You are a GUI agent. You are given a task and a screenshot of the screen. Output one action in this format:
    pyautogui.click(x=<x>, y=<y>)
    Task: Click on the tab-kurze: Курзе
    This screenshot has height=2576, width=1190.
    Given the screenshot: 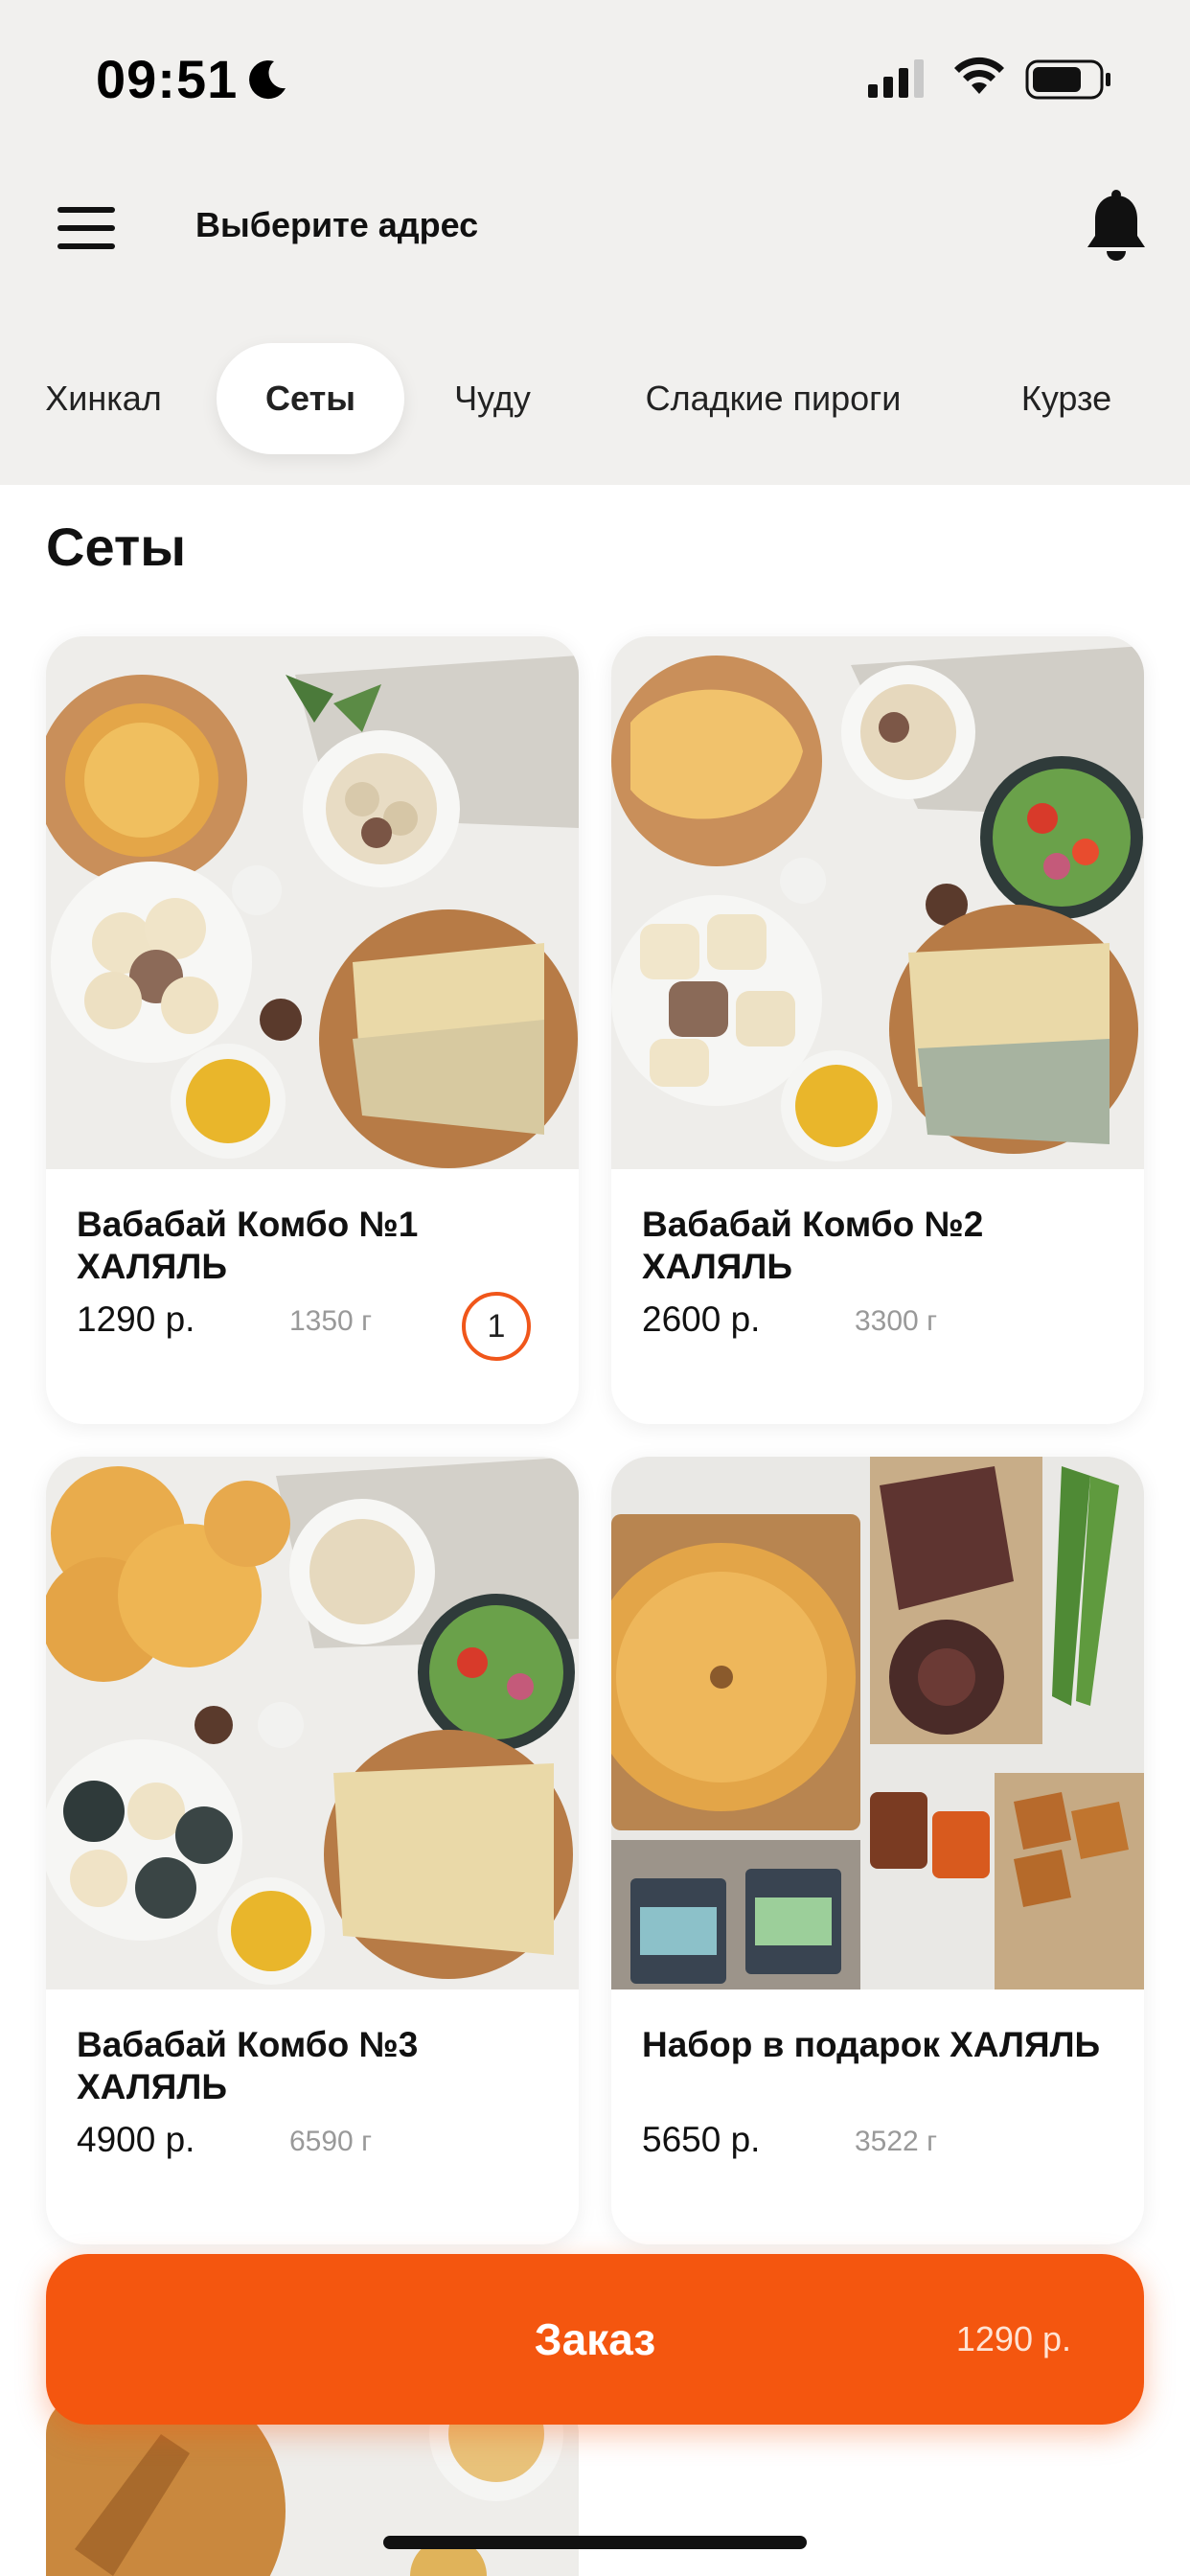 What is the action you would take?
    pyautogui.click(x=1067, y=398)
    